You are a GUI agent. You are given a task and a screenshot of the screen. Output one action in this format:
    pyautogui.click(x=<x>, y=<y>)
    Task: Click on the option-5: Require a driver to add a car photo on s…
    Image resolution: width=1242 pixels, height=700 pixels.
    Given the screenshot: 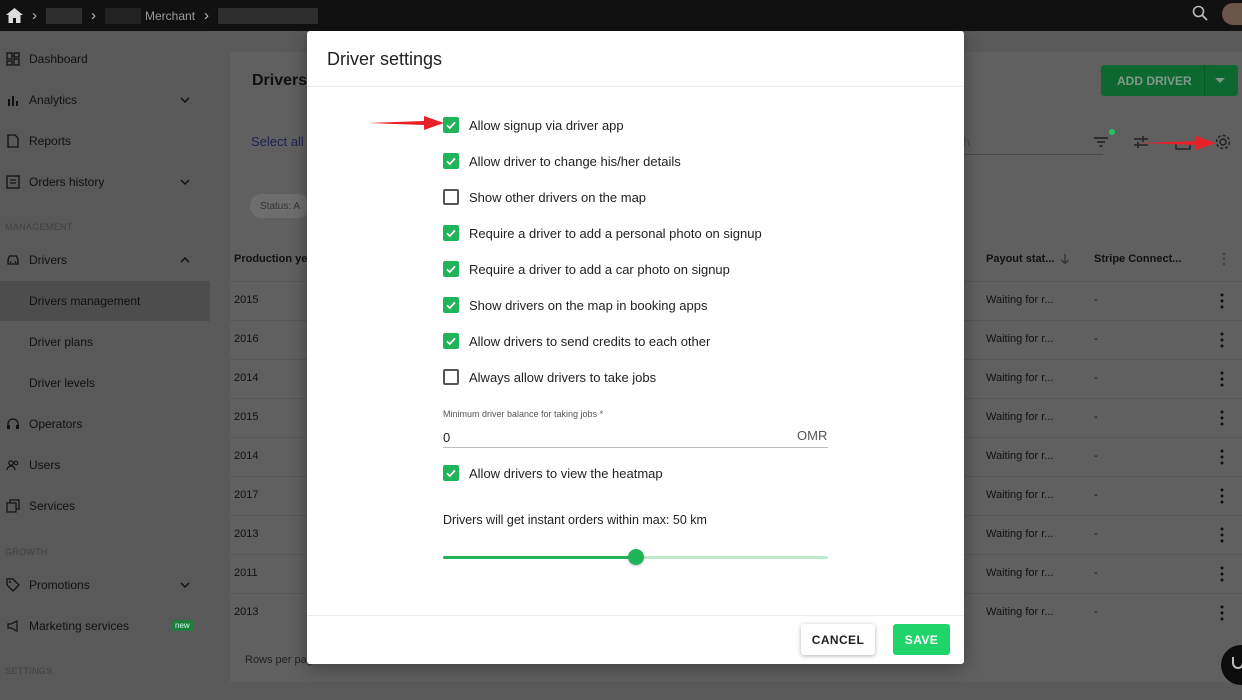 What is the action you would take?
    pyautogui.click(x=586, y=269)
    